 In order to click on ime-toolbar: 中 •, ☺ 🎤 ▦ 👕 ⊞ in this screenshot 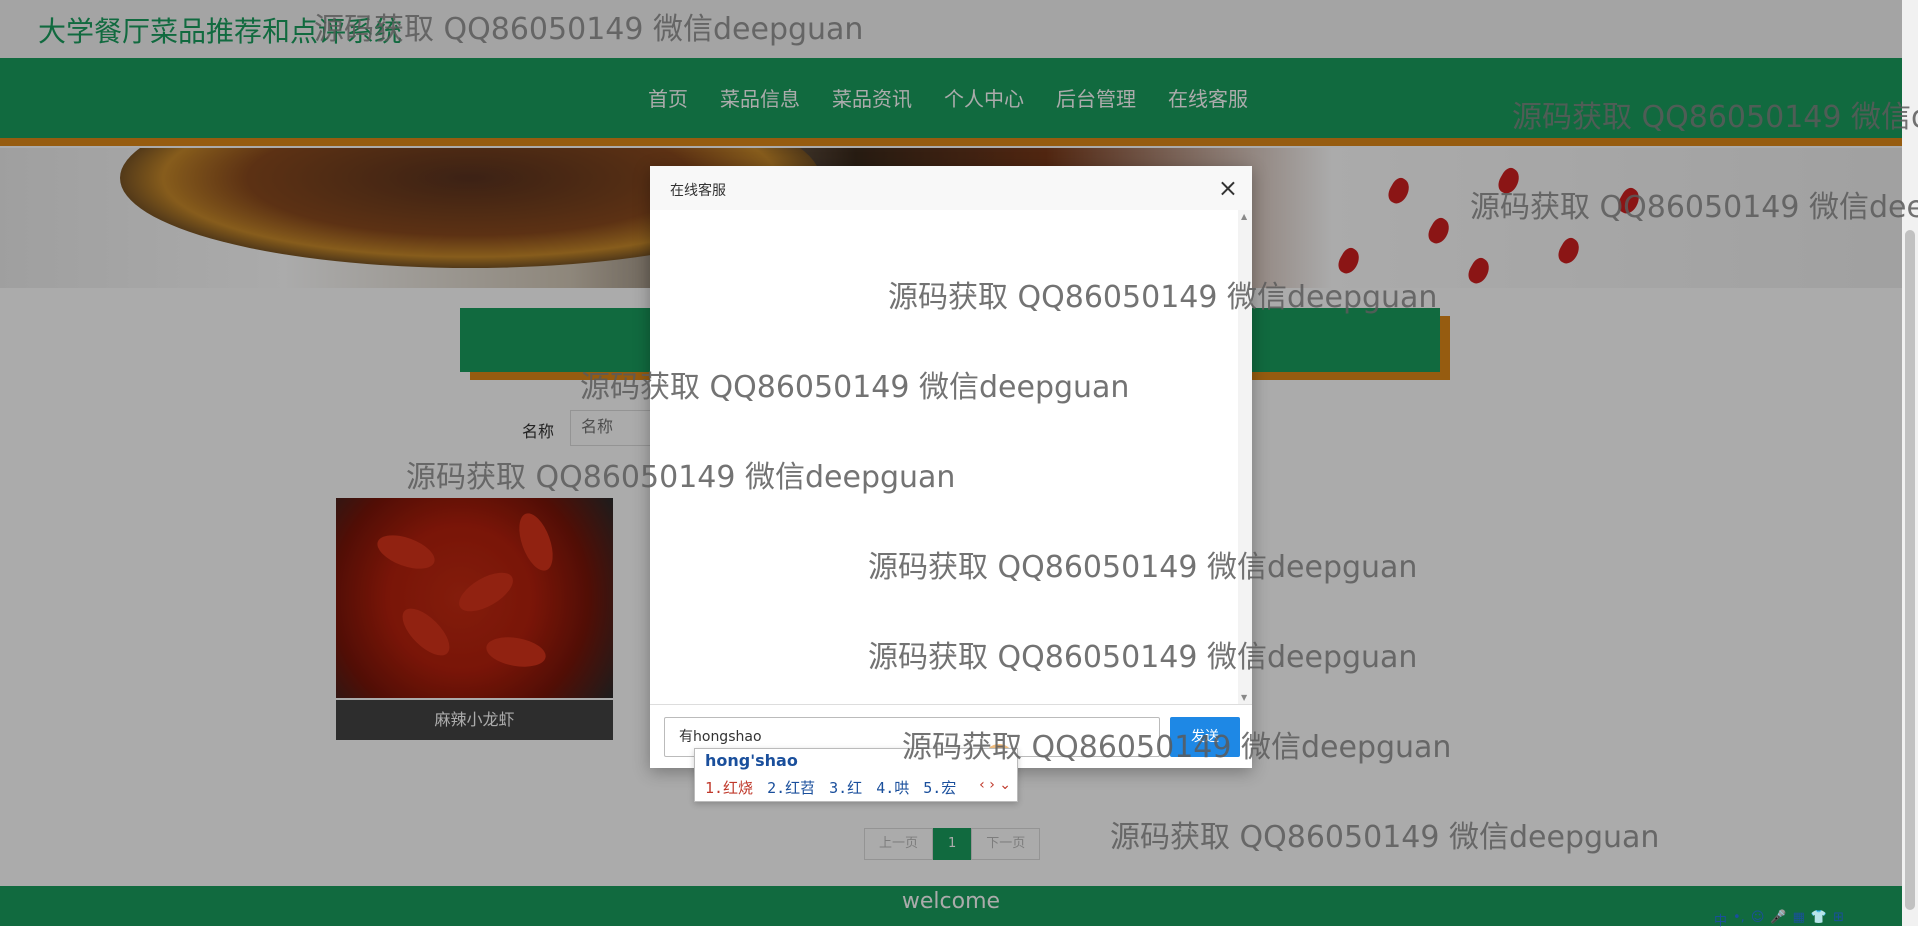, I will do `click(1779, 919)`.